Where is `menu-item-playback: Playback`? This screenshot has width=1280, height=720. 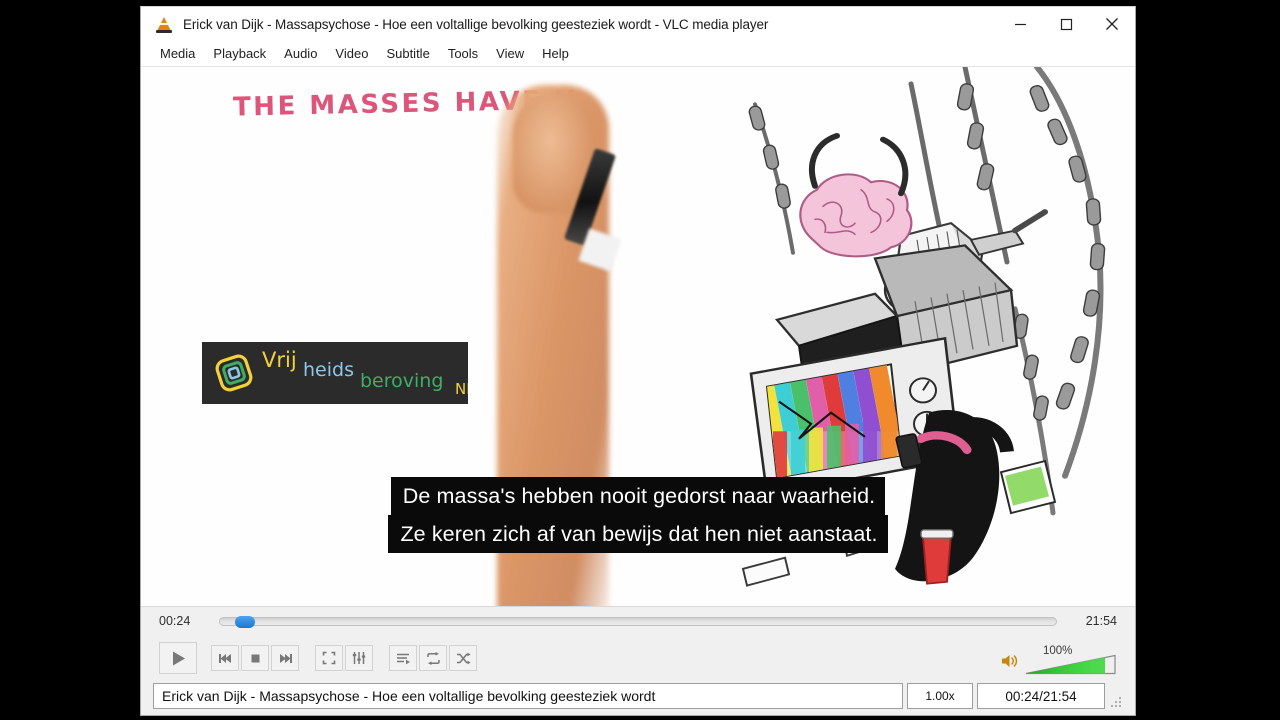 menu-item-playback: Playback is located at coordinates (239, 53).